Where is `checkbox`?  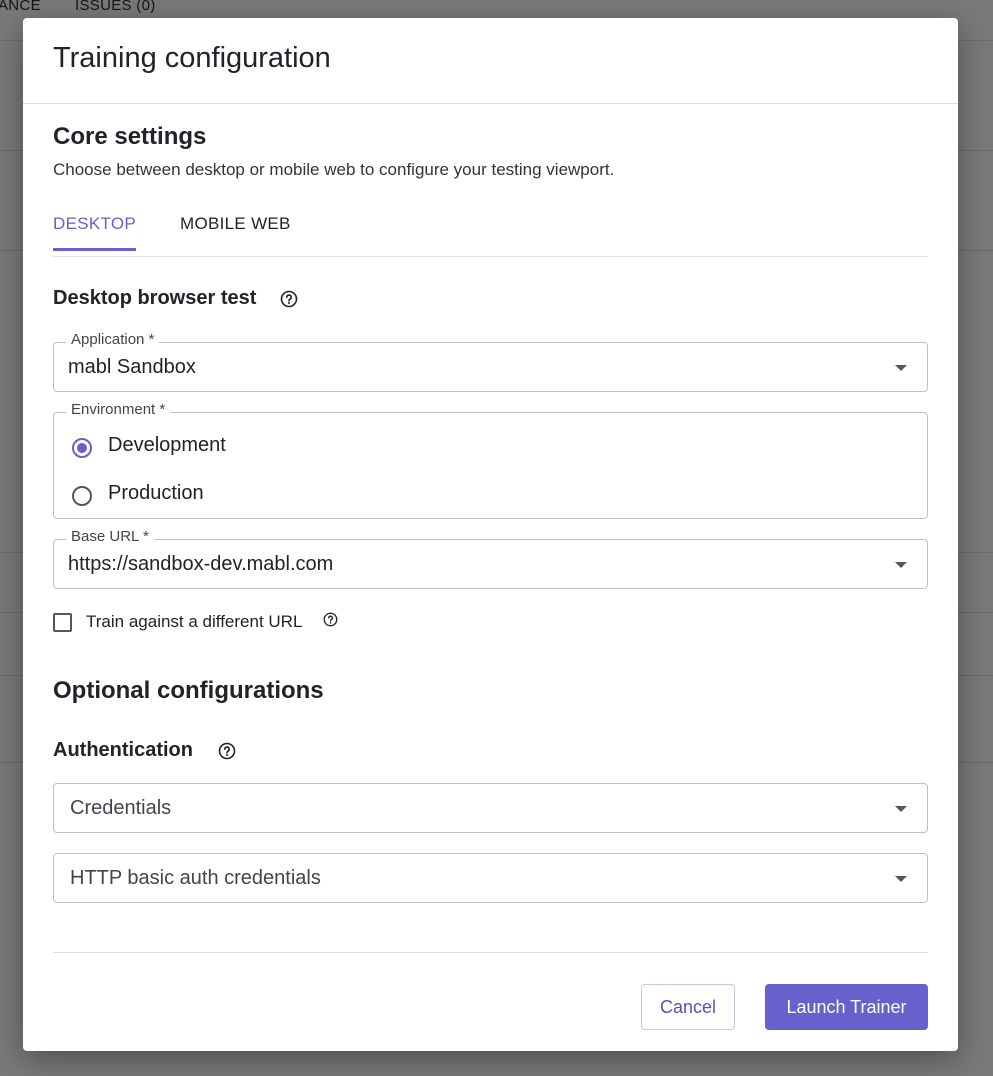 checkbox is located at coordinates (62, 622).